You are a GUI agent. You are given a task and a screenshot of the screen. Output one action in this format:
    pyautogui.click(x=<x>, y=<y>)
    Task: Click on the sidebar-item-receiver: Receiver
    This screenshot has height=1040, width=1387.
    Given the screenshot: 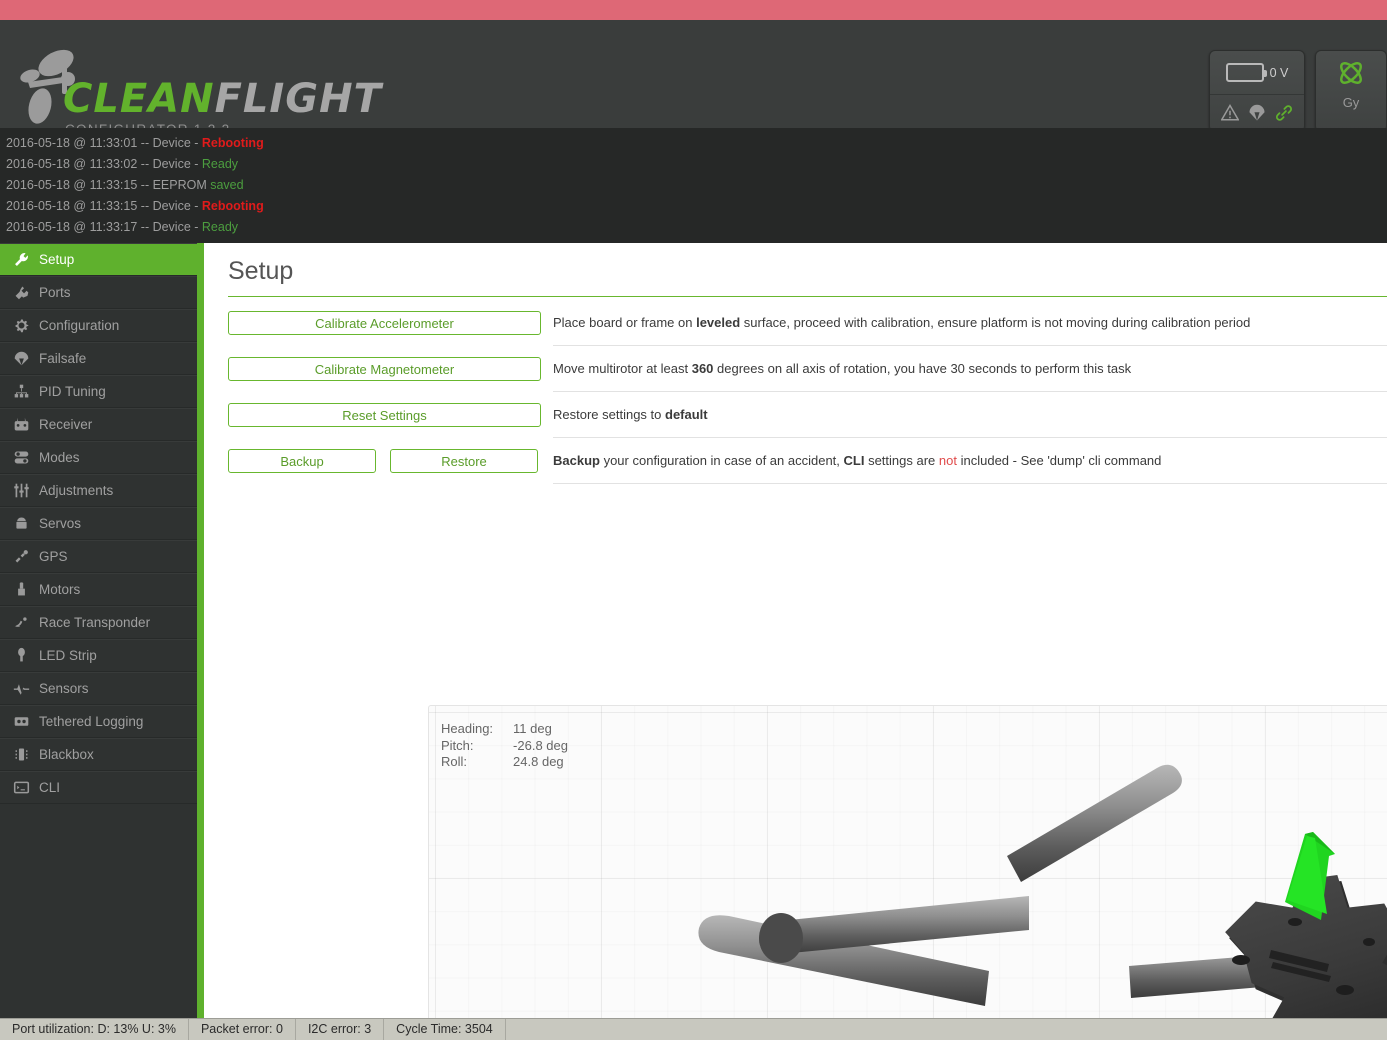 What is the action you would take?
    pyautogui.click(x=98, y=424)
    